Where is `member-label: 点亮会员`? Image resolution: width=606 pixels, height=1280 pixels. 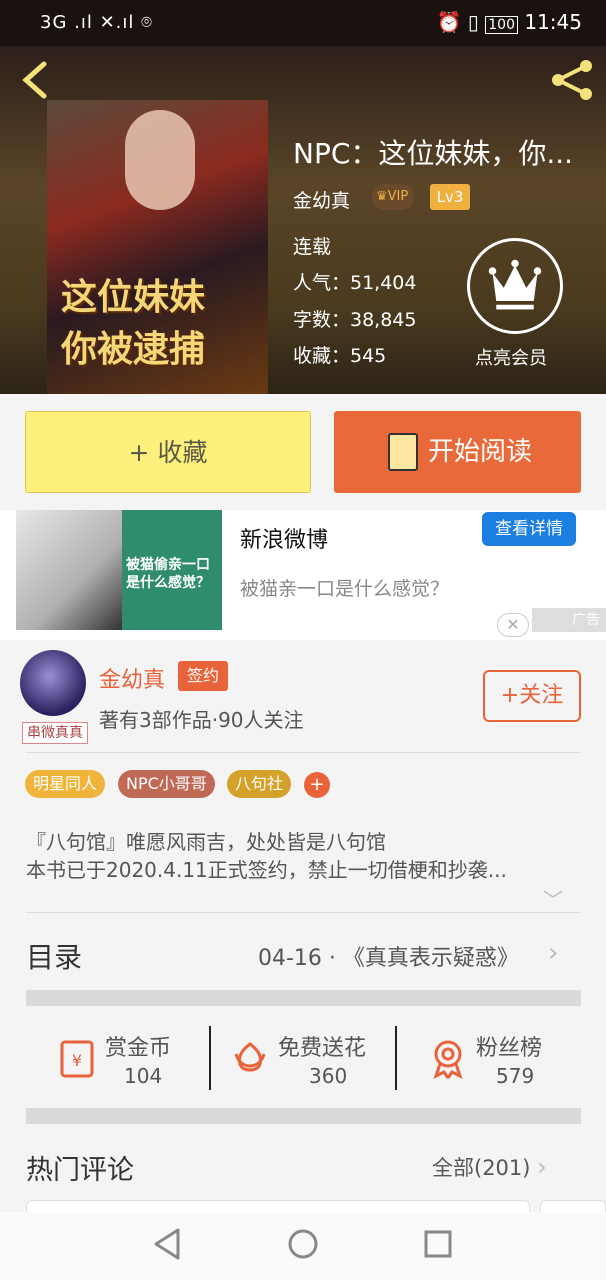 member-label: 点亮会员 is located at coordinates (511, 357).